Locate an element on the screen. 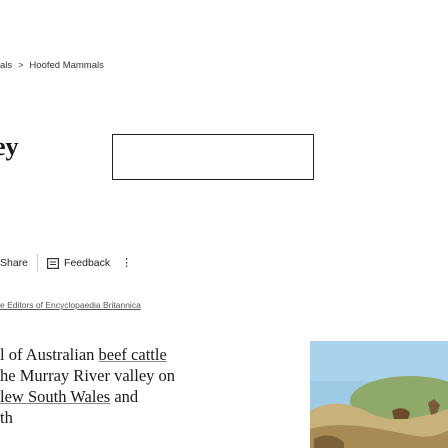  article-actions: Share Feedback ⋮ is located at coordinates (66, 263).